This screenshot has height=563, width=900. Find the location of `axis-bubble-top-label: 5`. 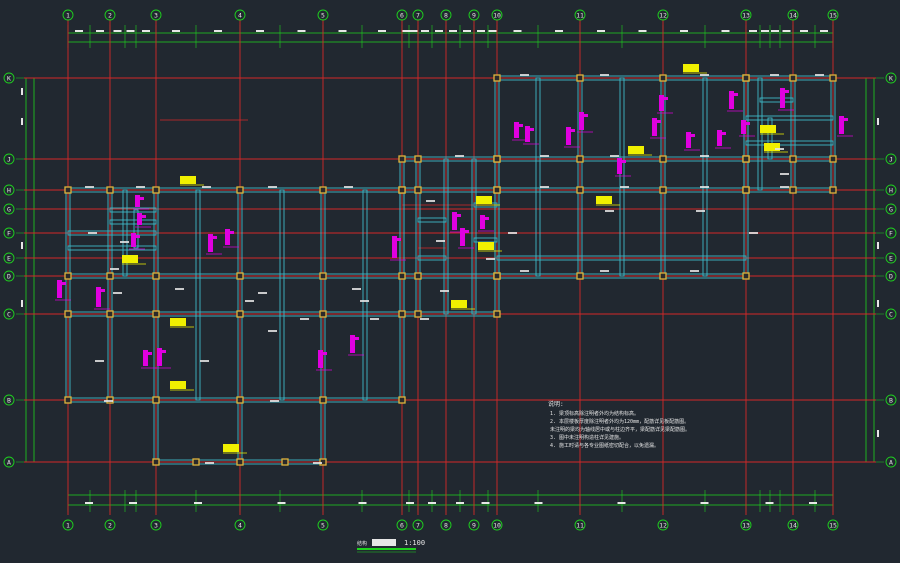

axis-bubble-top-label: 5 is located at coordinates (323, 16).